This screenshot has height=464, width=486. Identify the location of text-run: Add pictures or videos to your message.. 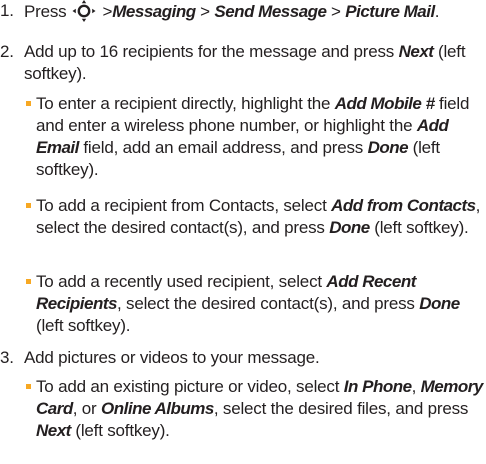
(172, 357).